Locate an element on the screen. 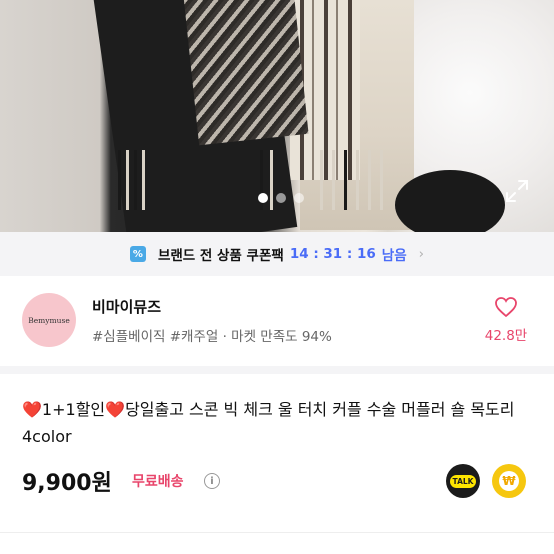  ticket-percent-icon: % is located at coordinates (137, 254).